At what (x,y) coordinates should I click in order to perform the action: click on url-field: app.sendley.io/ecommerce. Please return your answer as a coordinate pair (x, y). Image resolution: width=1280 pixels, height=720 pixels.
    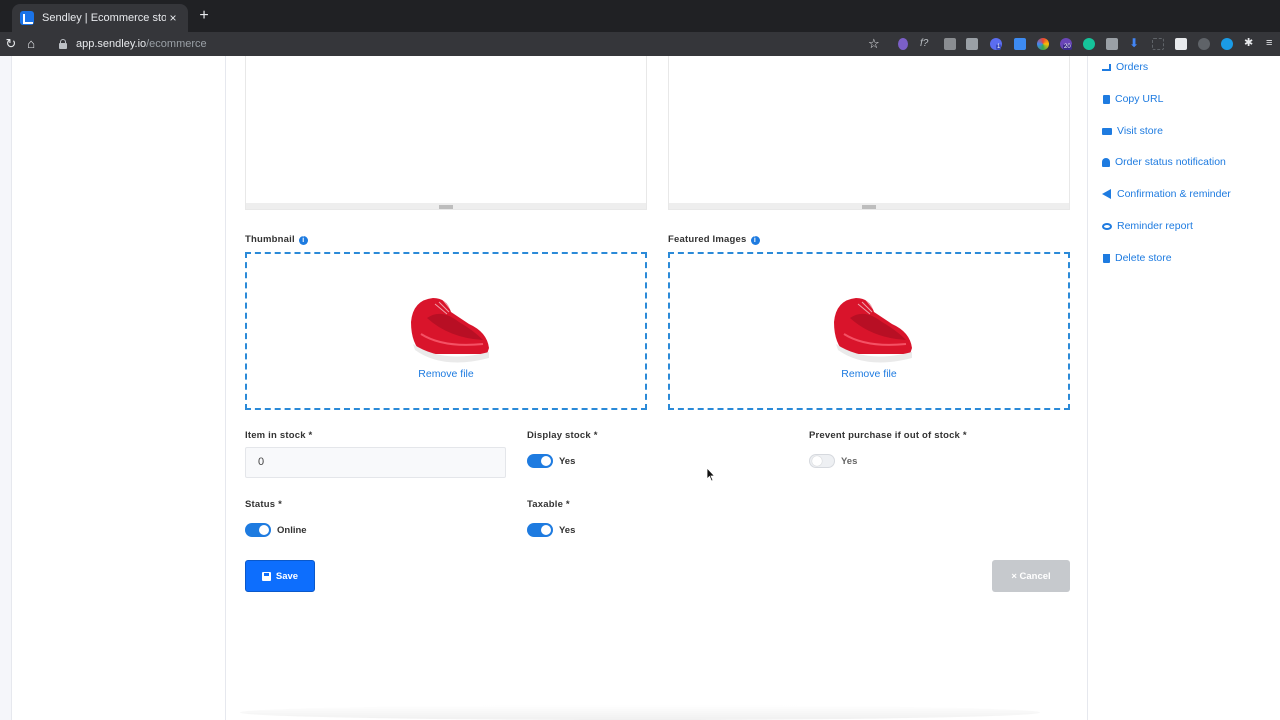
    Looking at the image, I should click on (468, 44).